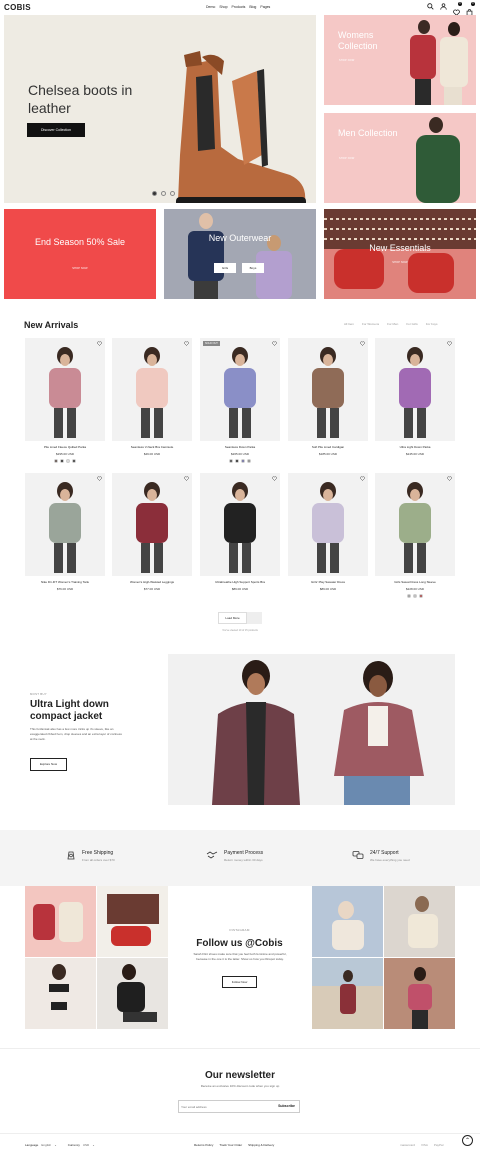 The height and width of the screenshot is (1157, 480). I want to click on product-card: Women's High-Waisted Leggings $77.00 USD, so click(152, 532).